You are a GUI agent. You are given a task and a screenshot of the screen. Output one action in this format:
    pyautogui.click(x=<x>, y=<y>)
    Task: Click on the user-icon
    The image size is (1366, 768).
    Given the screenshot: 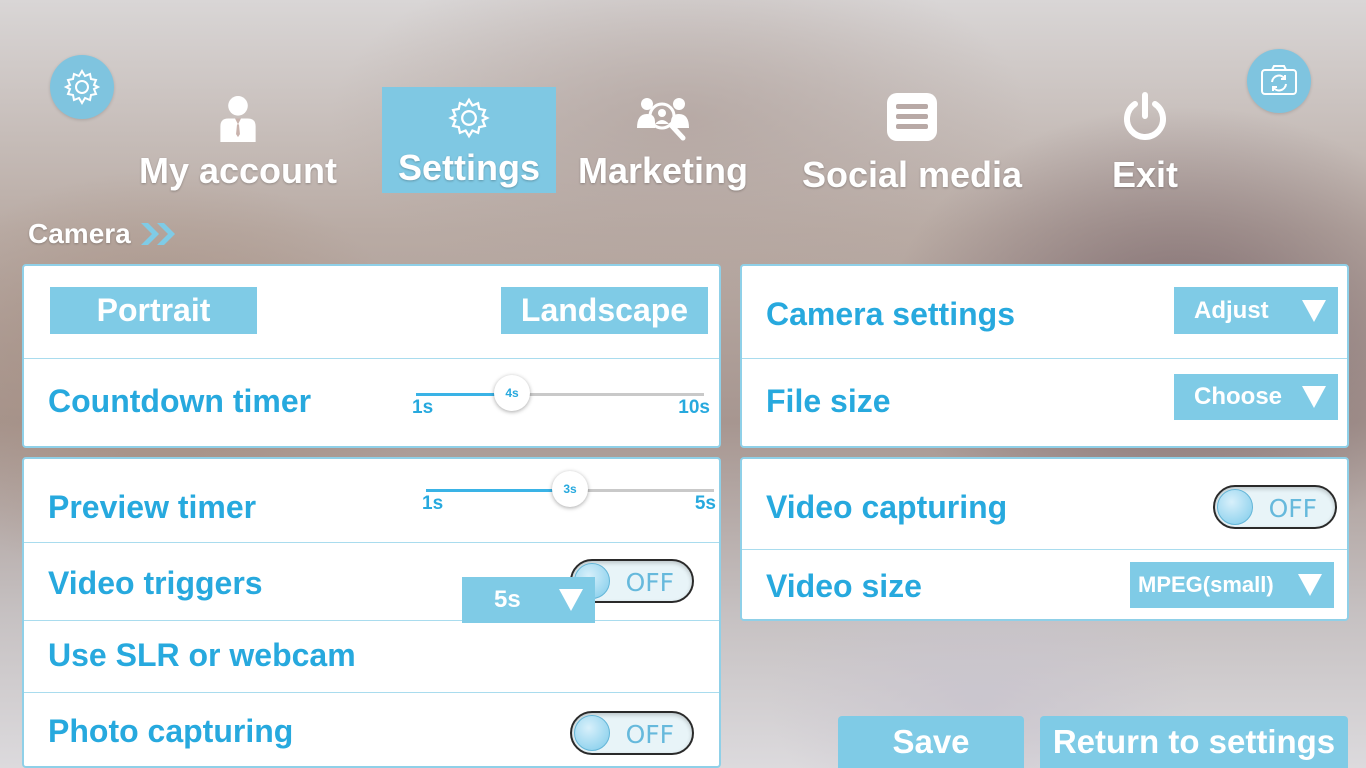 What is the action you would take?
    pyautogui.click(x=238, y=118)
    